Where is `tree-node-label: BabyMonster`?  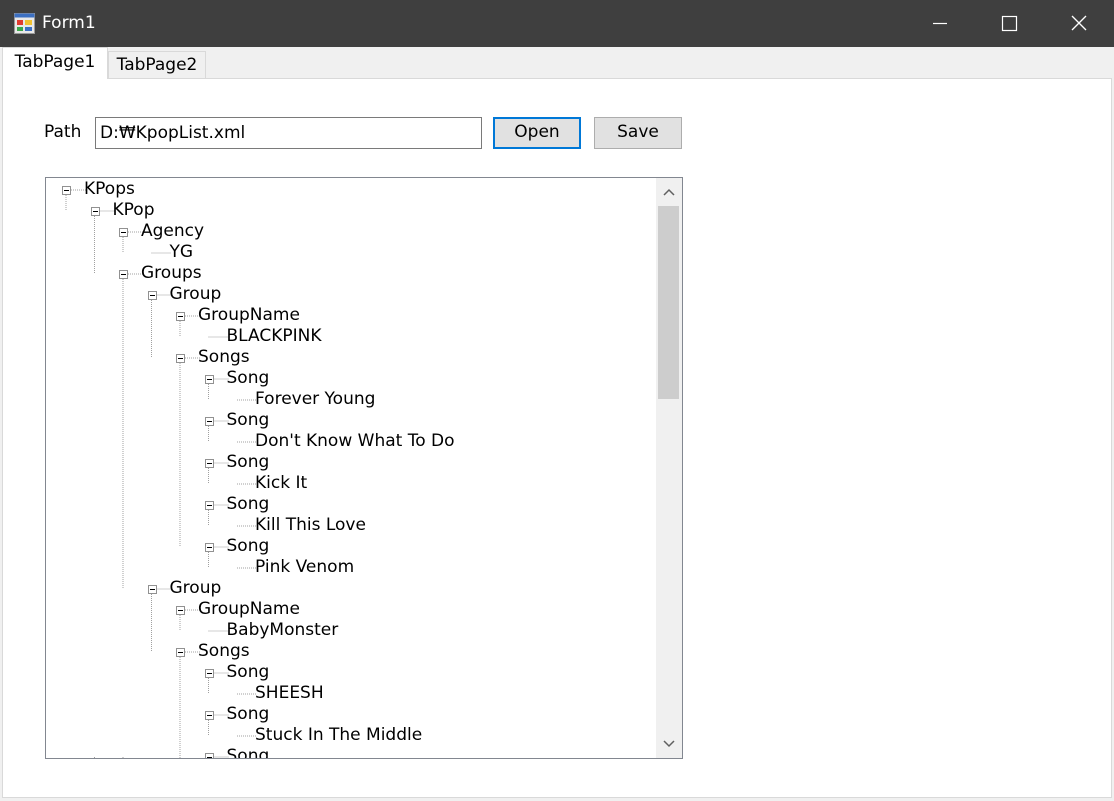 tree-node-label: BabyMonster is located at coordinates (282, 630).